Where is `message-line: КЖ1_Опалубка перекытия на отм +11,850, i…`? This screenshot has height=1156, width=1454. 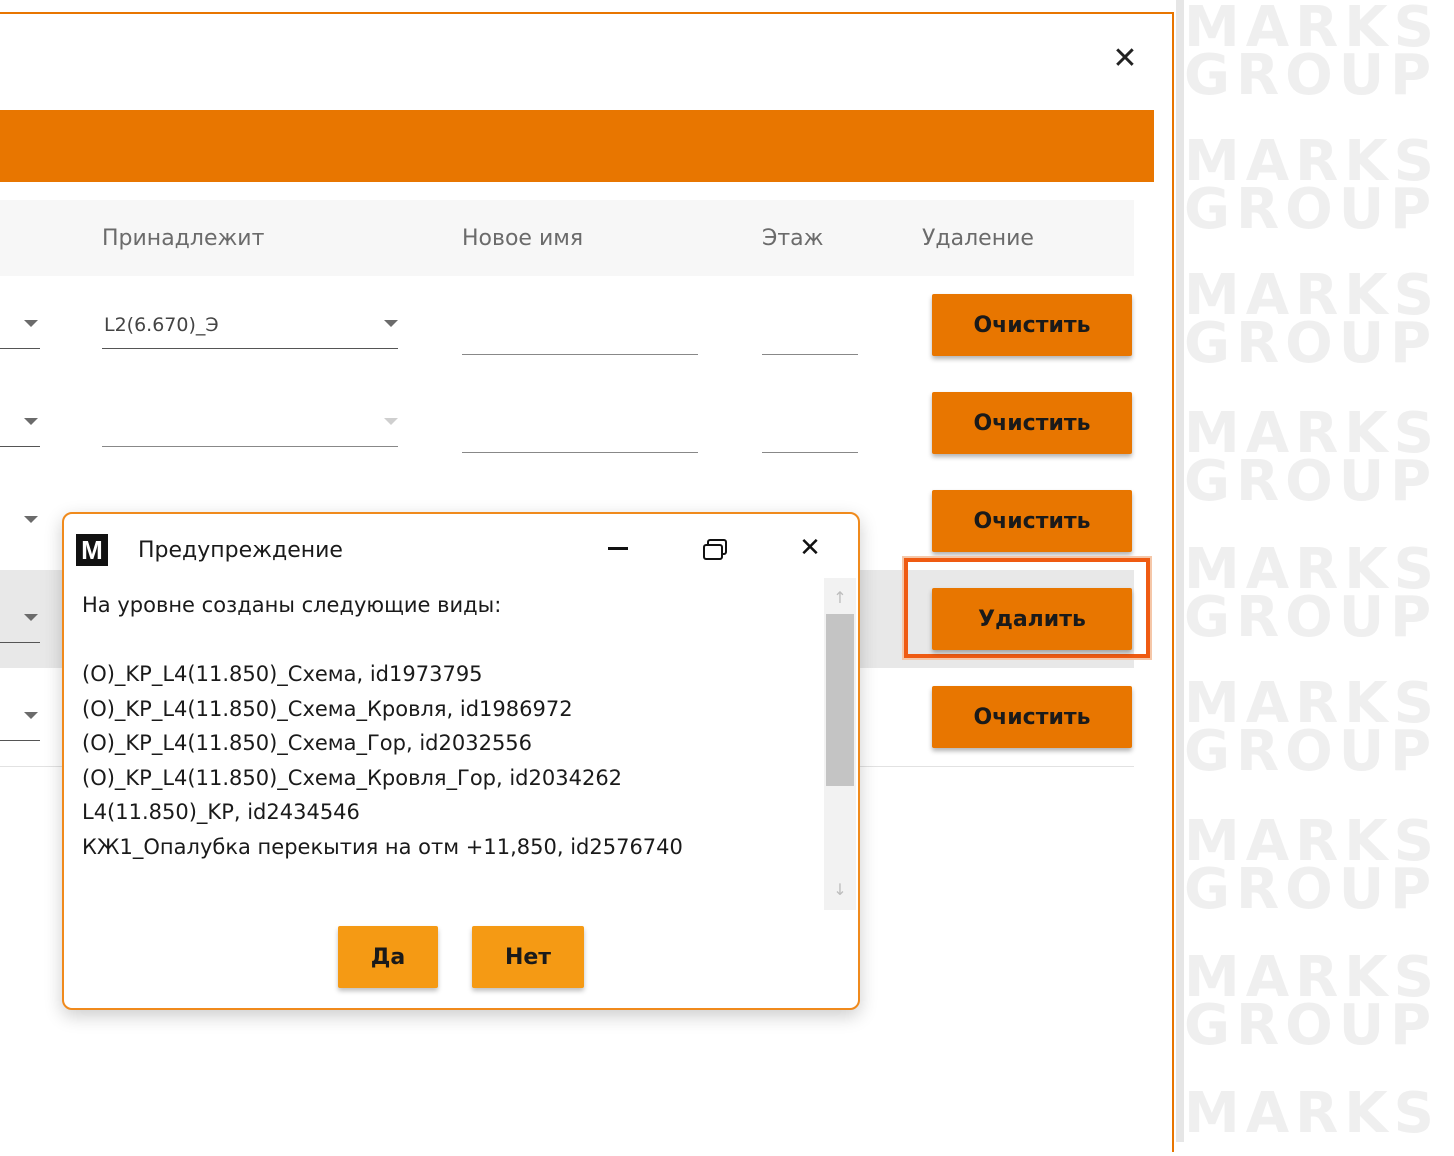
message-line: КЖ1_Опалубка перекытия на отм +11,850, i… is located at coordinates (382, 846).